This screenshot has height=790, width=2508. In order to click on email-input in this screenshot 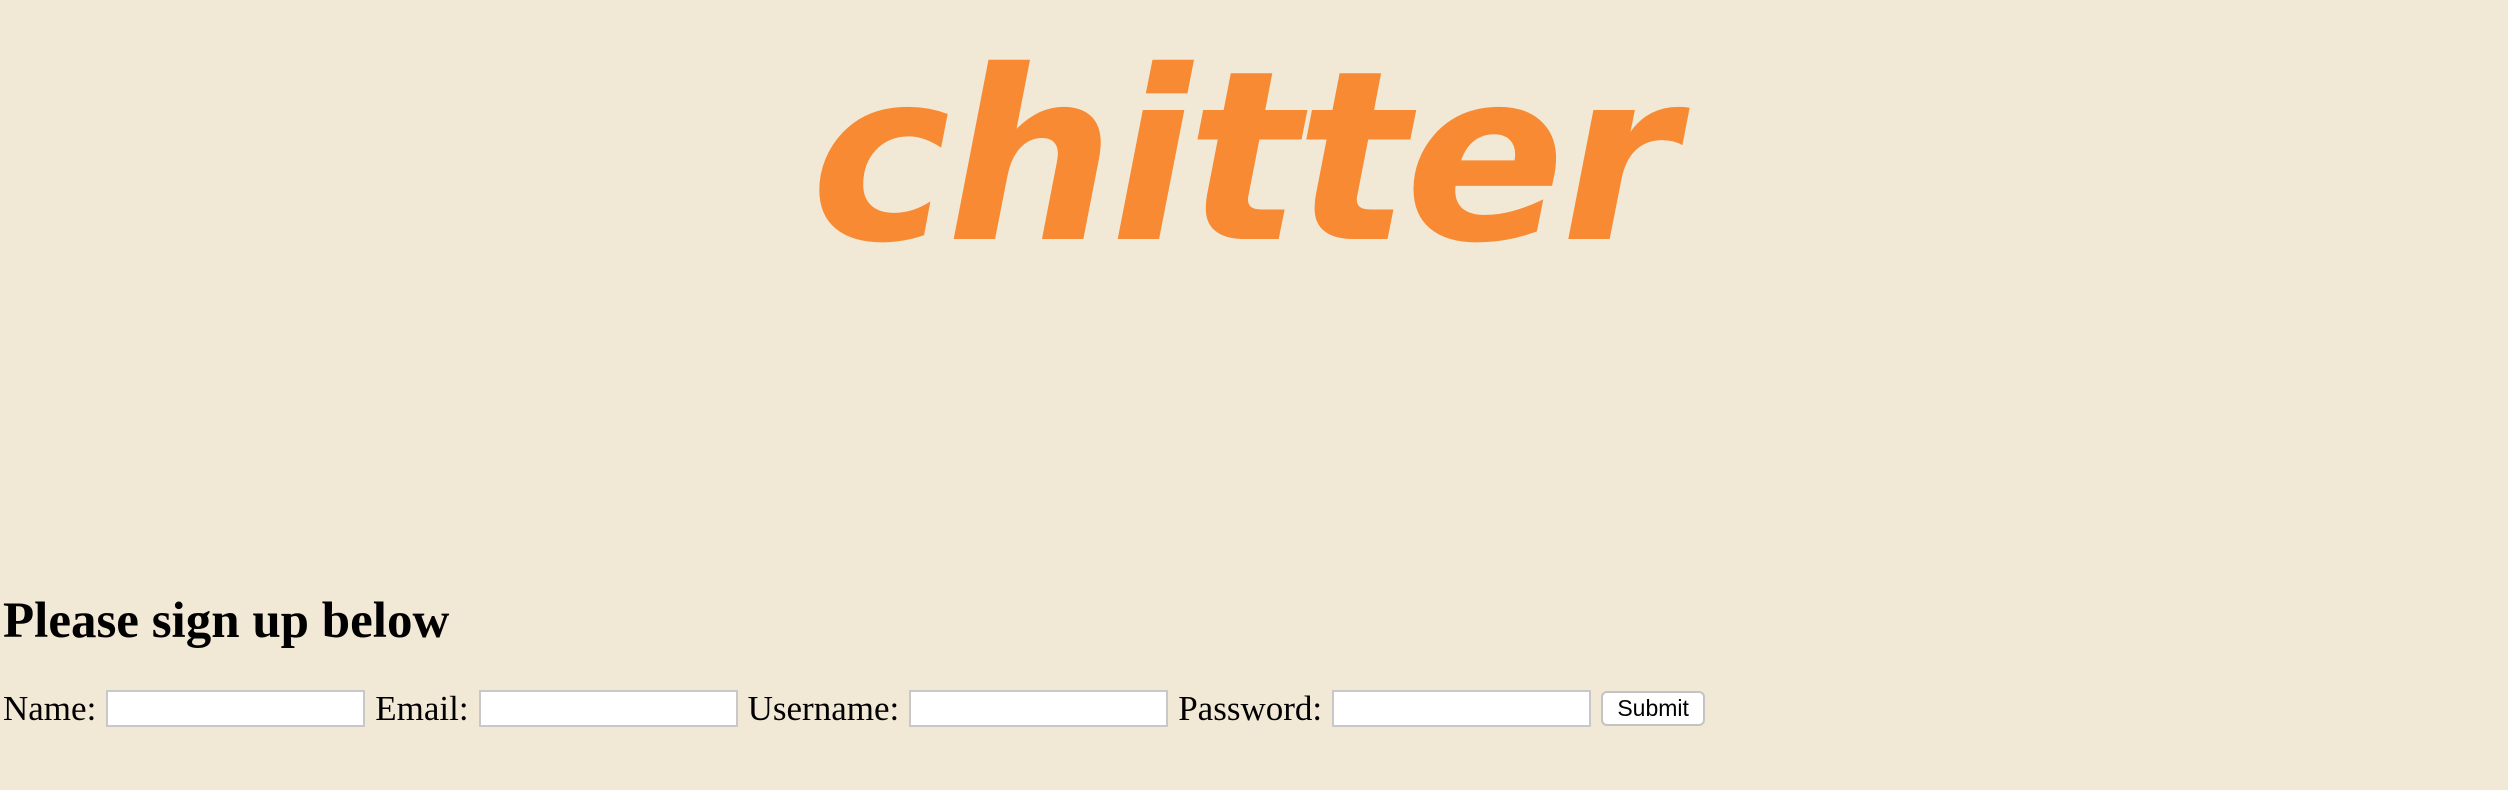, I will do `click(608, 708)`.